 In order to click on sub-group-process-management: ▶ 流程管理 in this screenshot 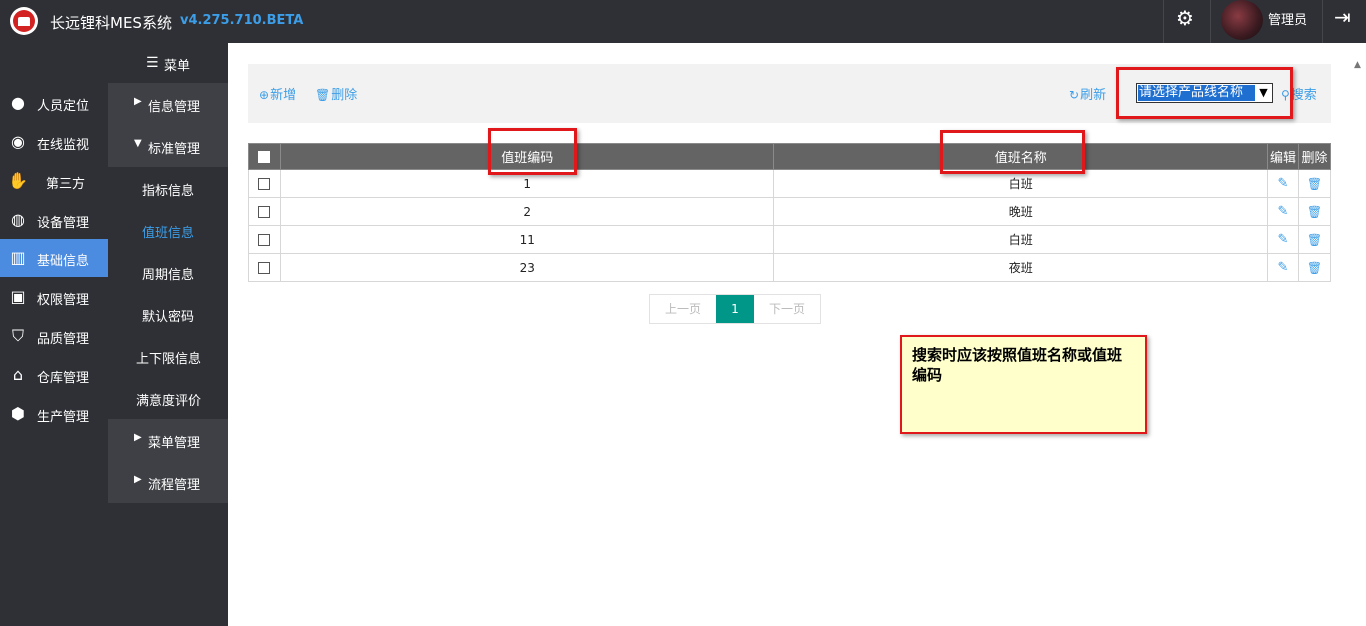, I will do `click(168, 482)`.